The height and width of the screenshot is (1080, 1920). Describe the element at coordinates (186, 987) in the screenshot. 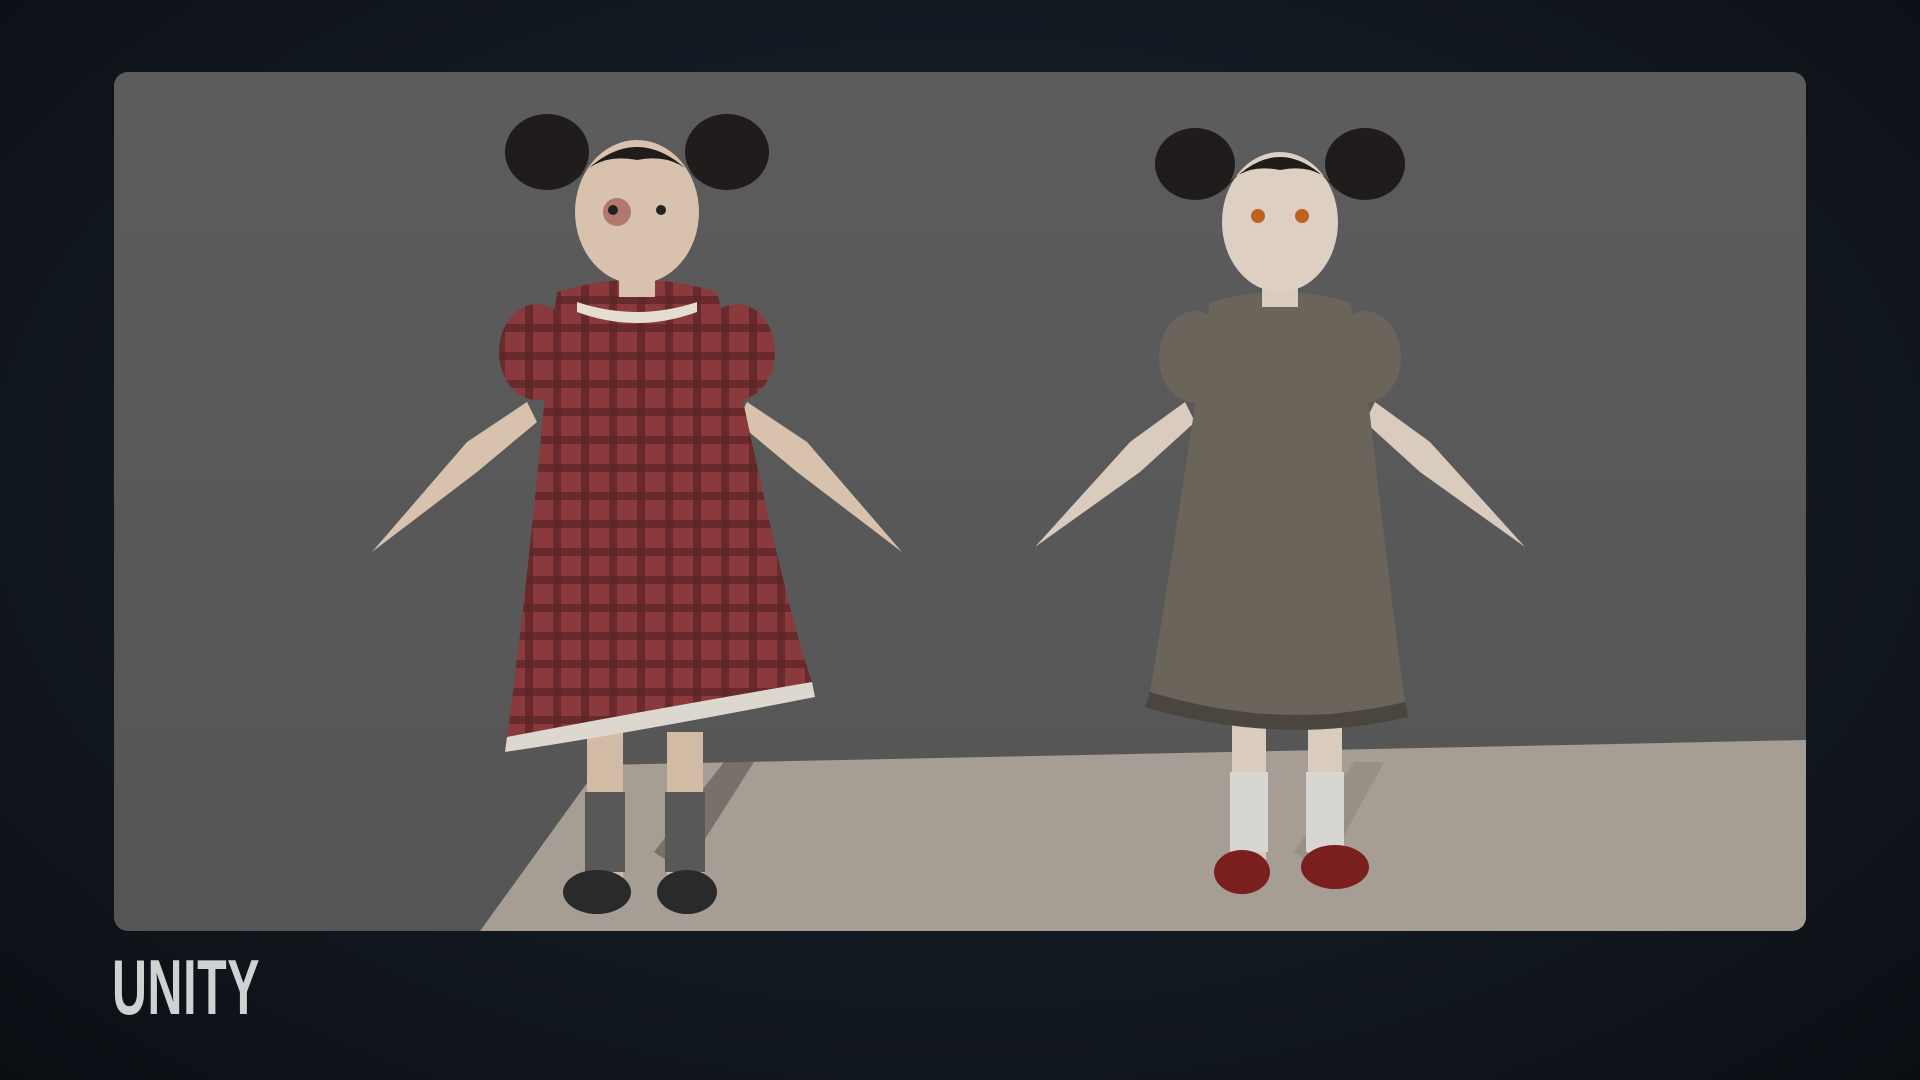

I see `engine-caption: UNITY` at that location.